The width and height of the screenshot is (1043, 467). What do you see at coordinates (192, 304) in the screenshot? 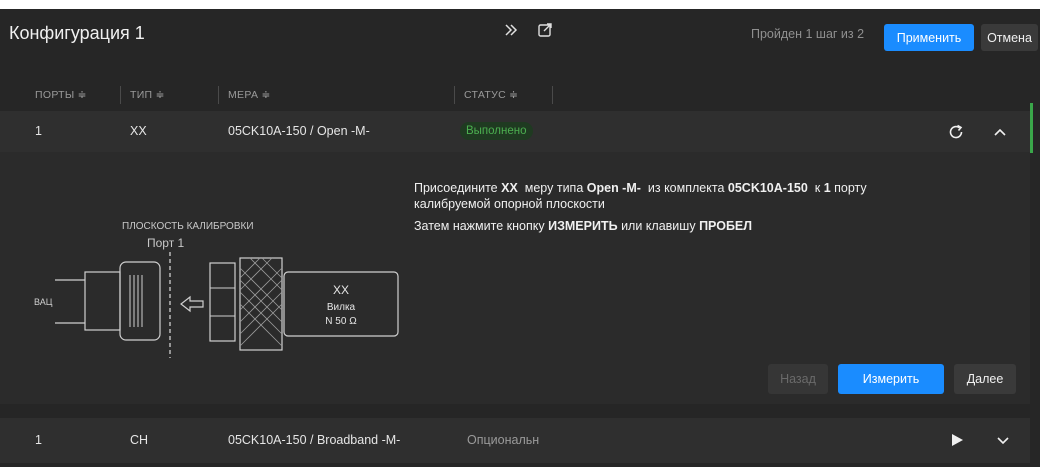
I see `arrow-left-icon` at bounding box center [192, 304].